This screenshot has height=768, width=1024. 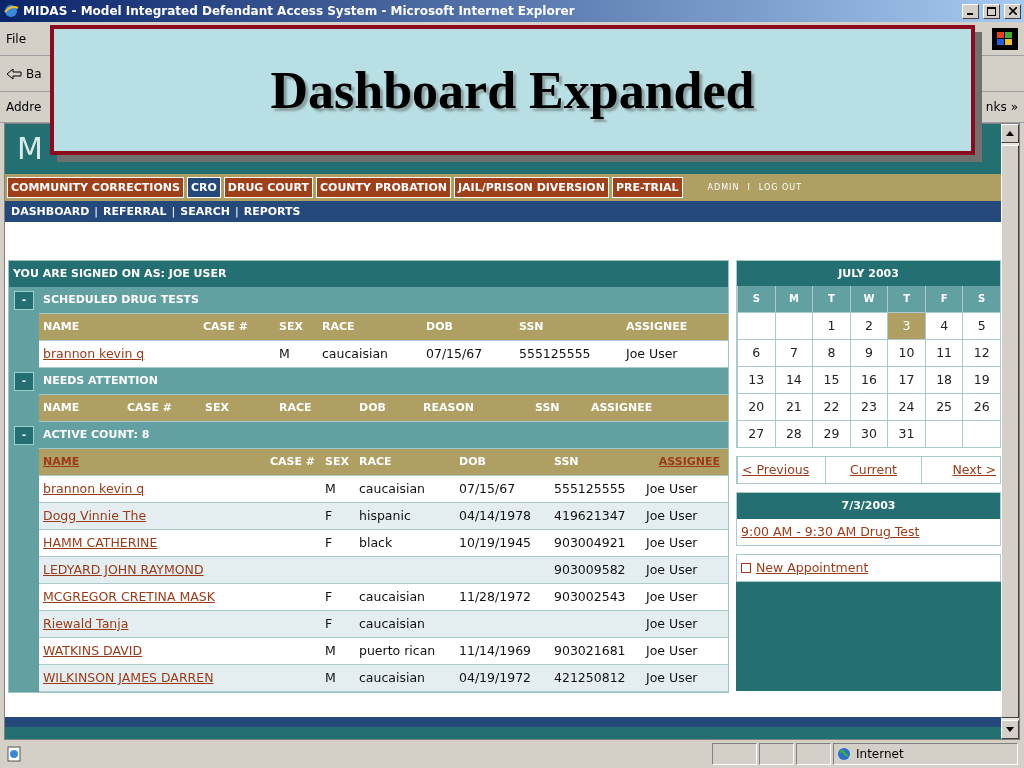 I want to click on links-label: nks, so click(x=996, y=107).